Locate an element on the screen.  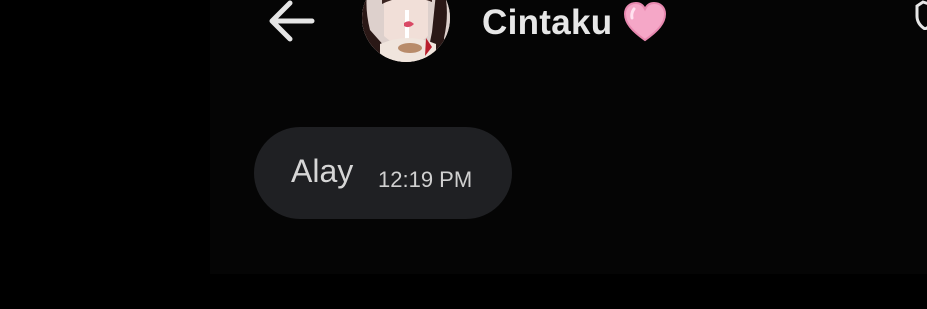
message-bubble: Alay 12:19 PM is located at coordinates (383, 173).